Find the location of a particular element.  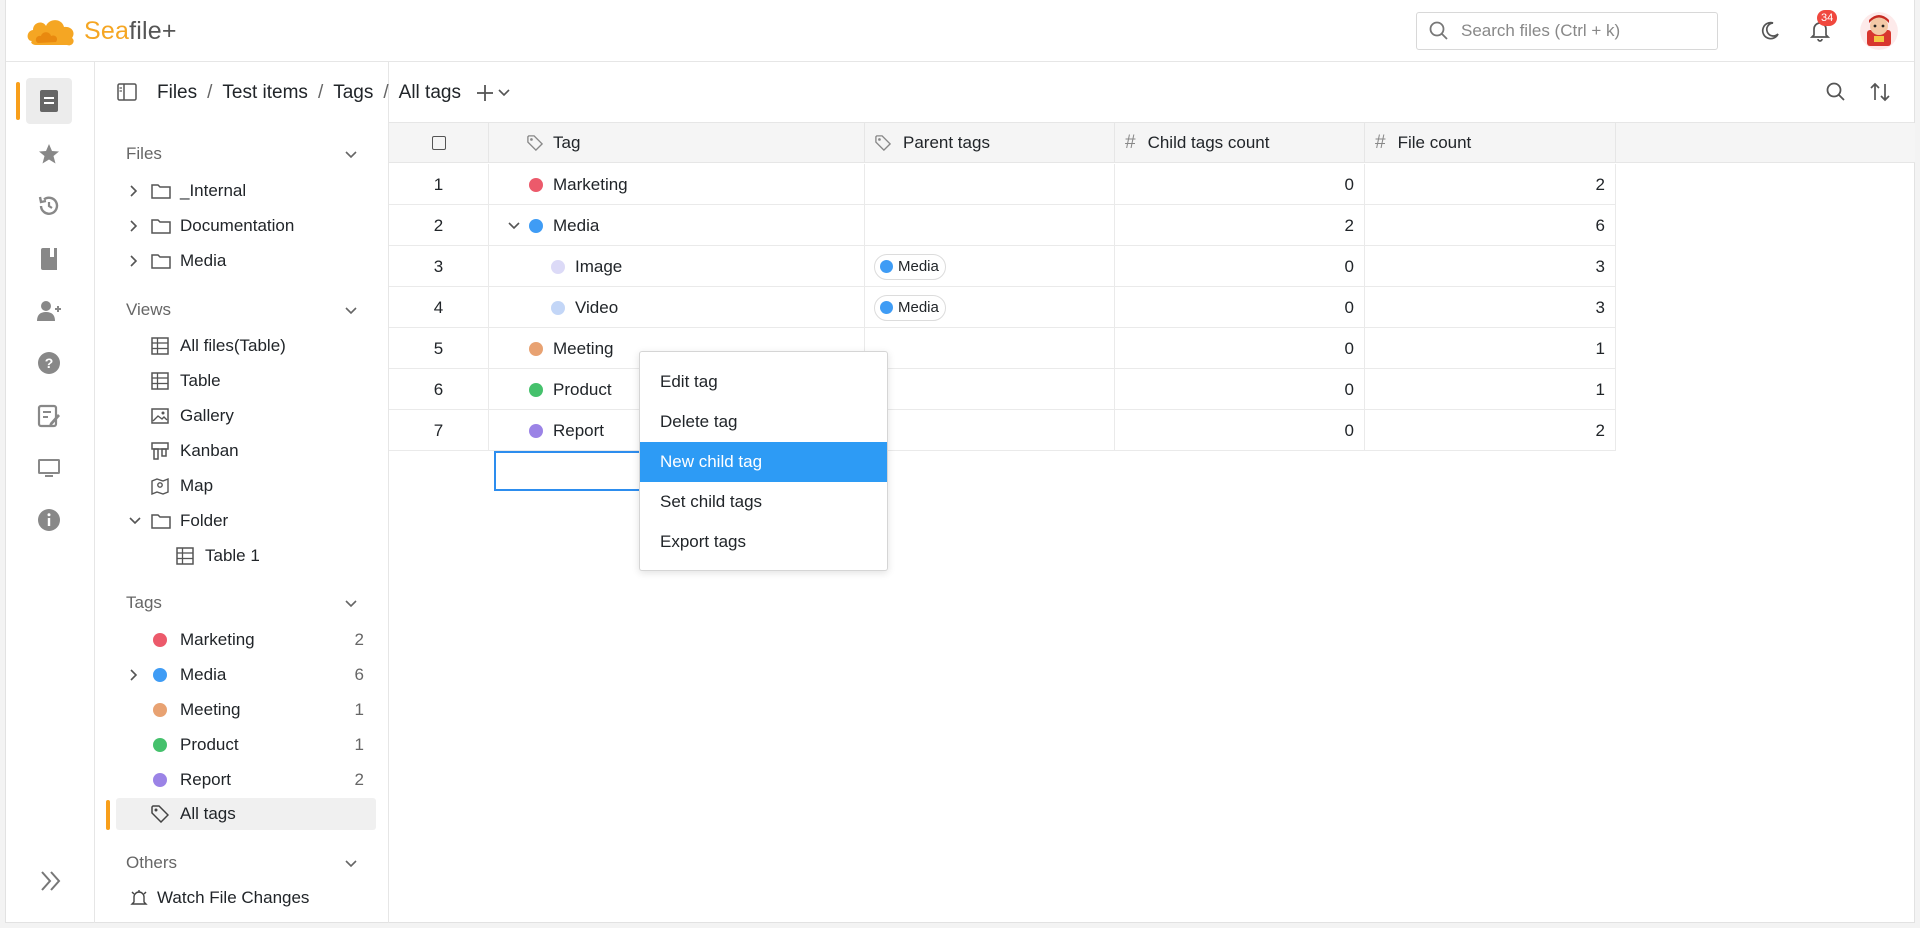

search-input is located at coordinates (1581, 31).